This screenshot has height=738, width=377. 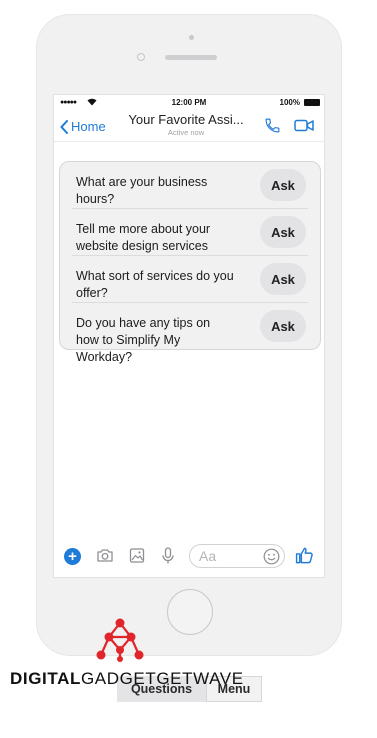 I want to click on message-composer: + Aa, so click(x=189, y=556).